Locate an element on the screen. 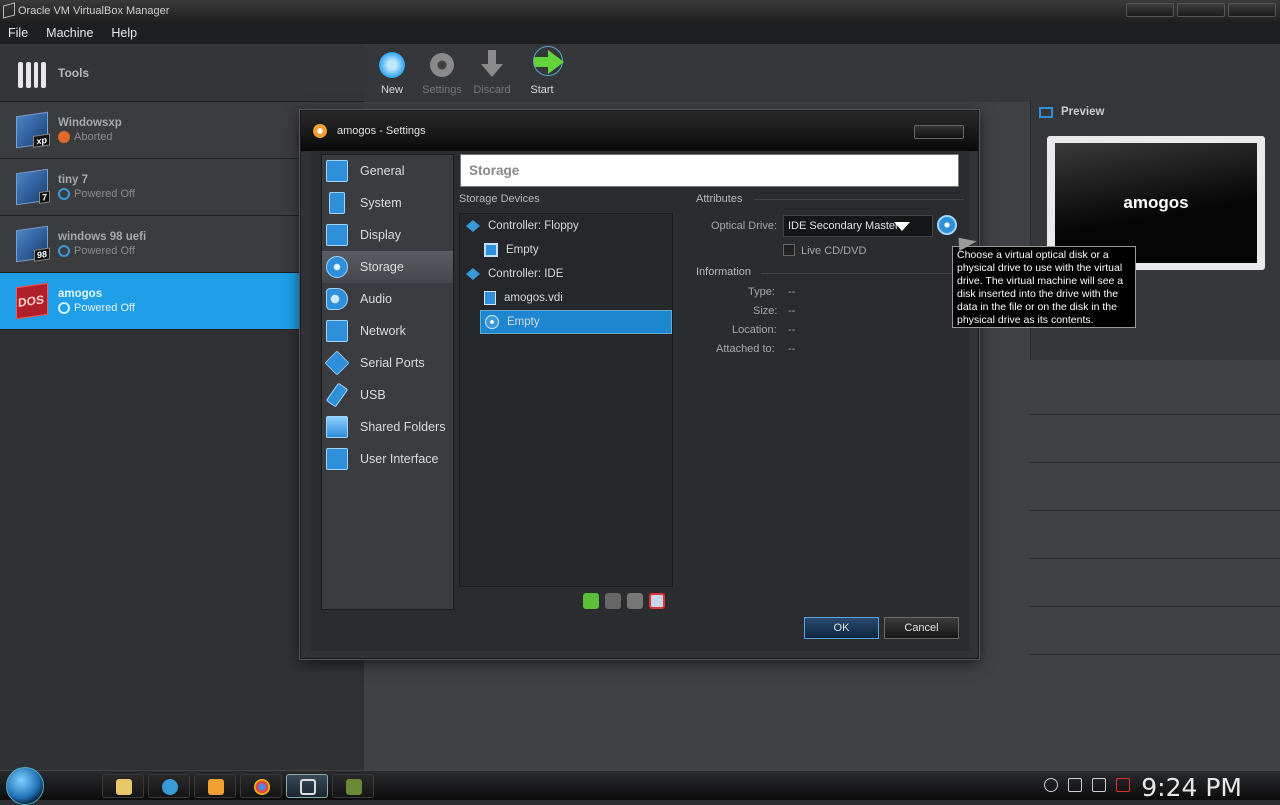  tree-floppy-empty: Empty is located at coordinates (566, 250).